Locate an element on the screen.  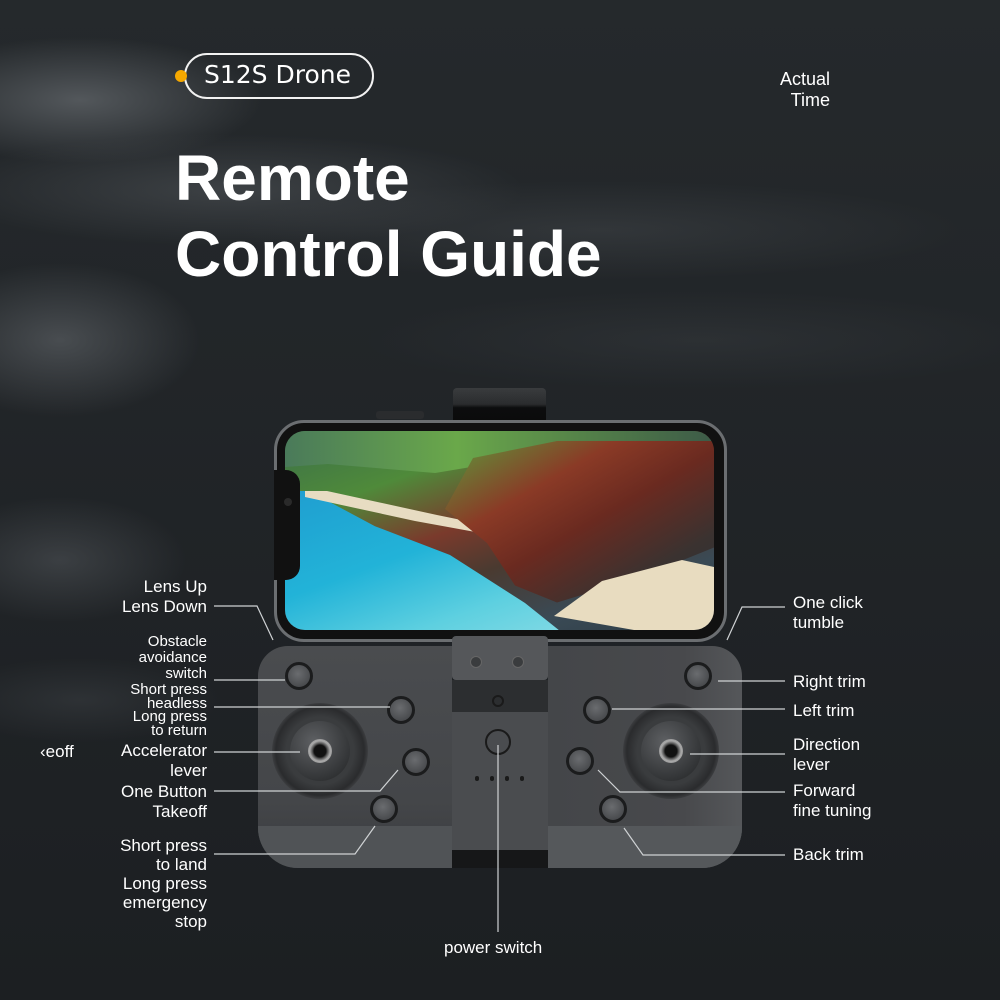
label-line: tumble is located at coordinates (819, 622).